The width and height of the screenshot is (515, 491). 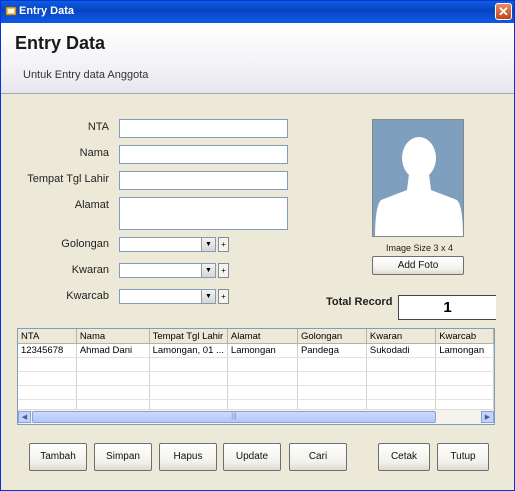 I want to click on simpan-button: Simpan, so click(x=123, y=457).